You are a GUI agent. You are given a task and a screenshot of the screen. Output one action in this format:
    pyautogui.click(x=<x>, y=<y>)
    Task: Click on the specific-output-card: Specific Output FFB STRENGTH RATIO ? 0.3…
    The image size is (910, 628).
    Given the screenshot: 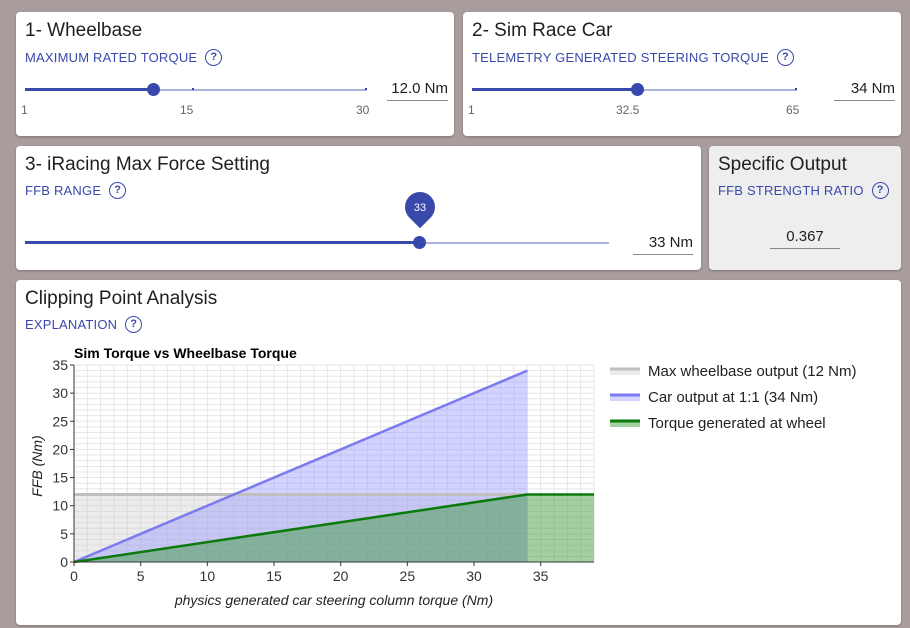 What is the action you would take?
    pyautogui.click(x=805, y=208)
    